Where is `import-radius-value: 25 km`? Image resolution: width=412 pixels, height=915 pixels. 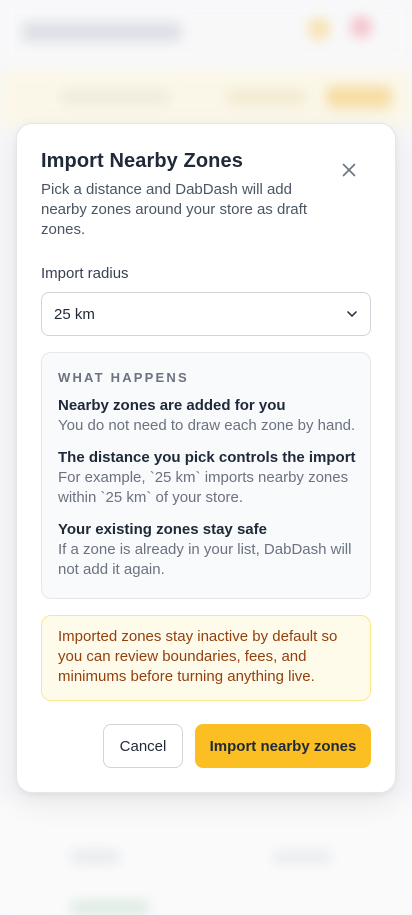 import-radius-value: 25 km is located at coordinates (74, 314).